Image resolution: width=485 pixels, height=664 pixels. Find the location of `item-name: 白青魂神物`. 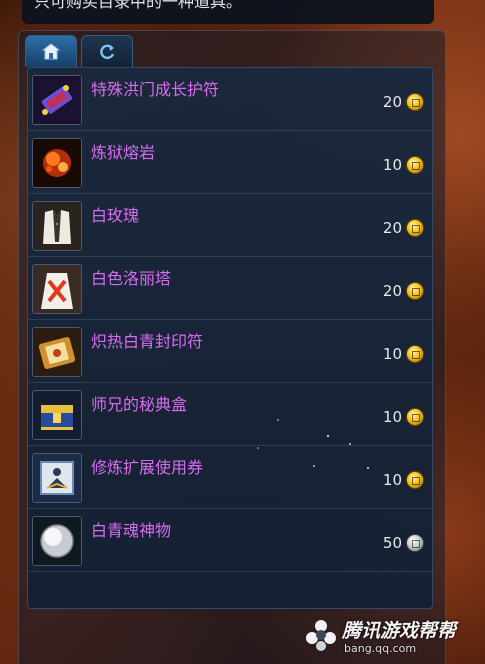

item-name: 白青魂神物 is located at coordinates (131, 530).